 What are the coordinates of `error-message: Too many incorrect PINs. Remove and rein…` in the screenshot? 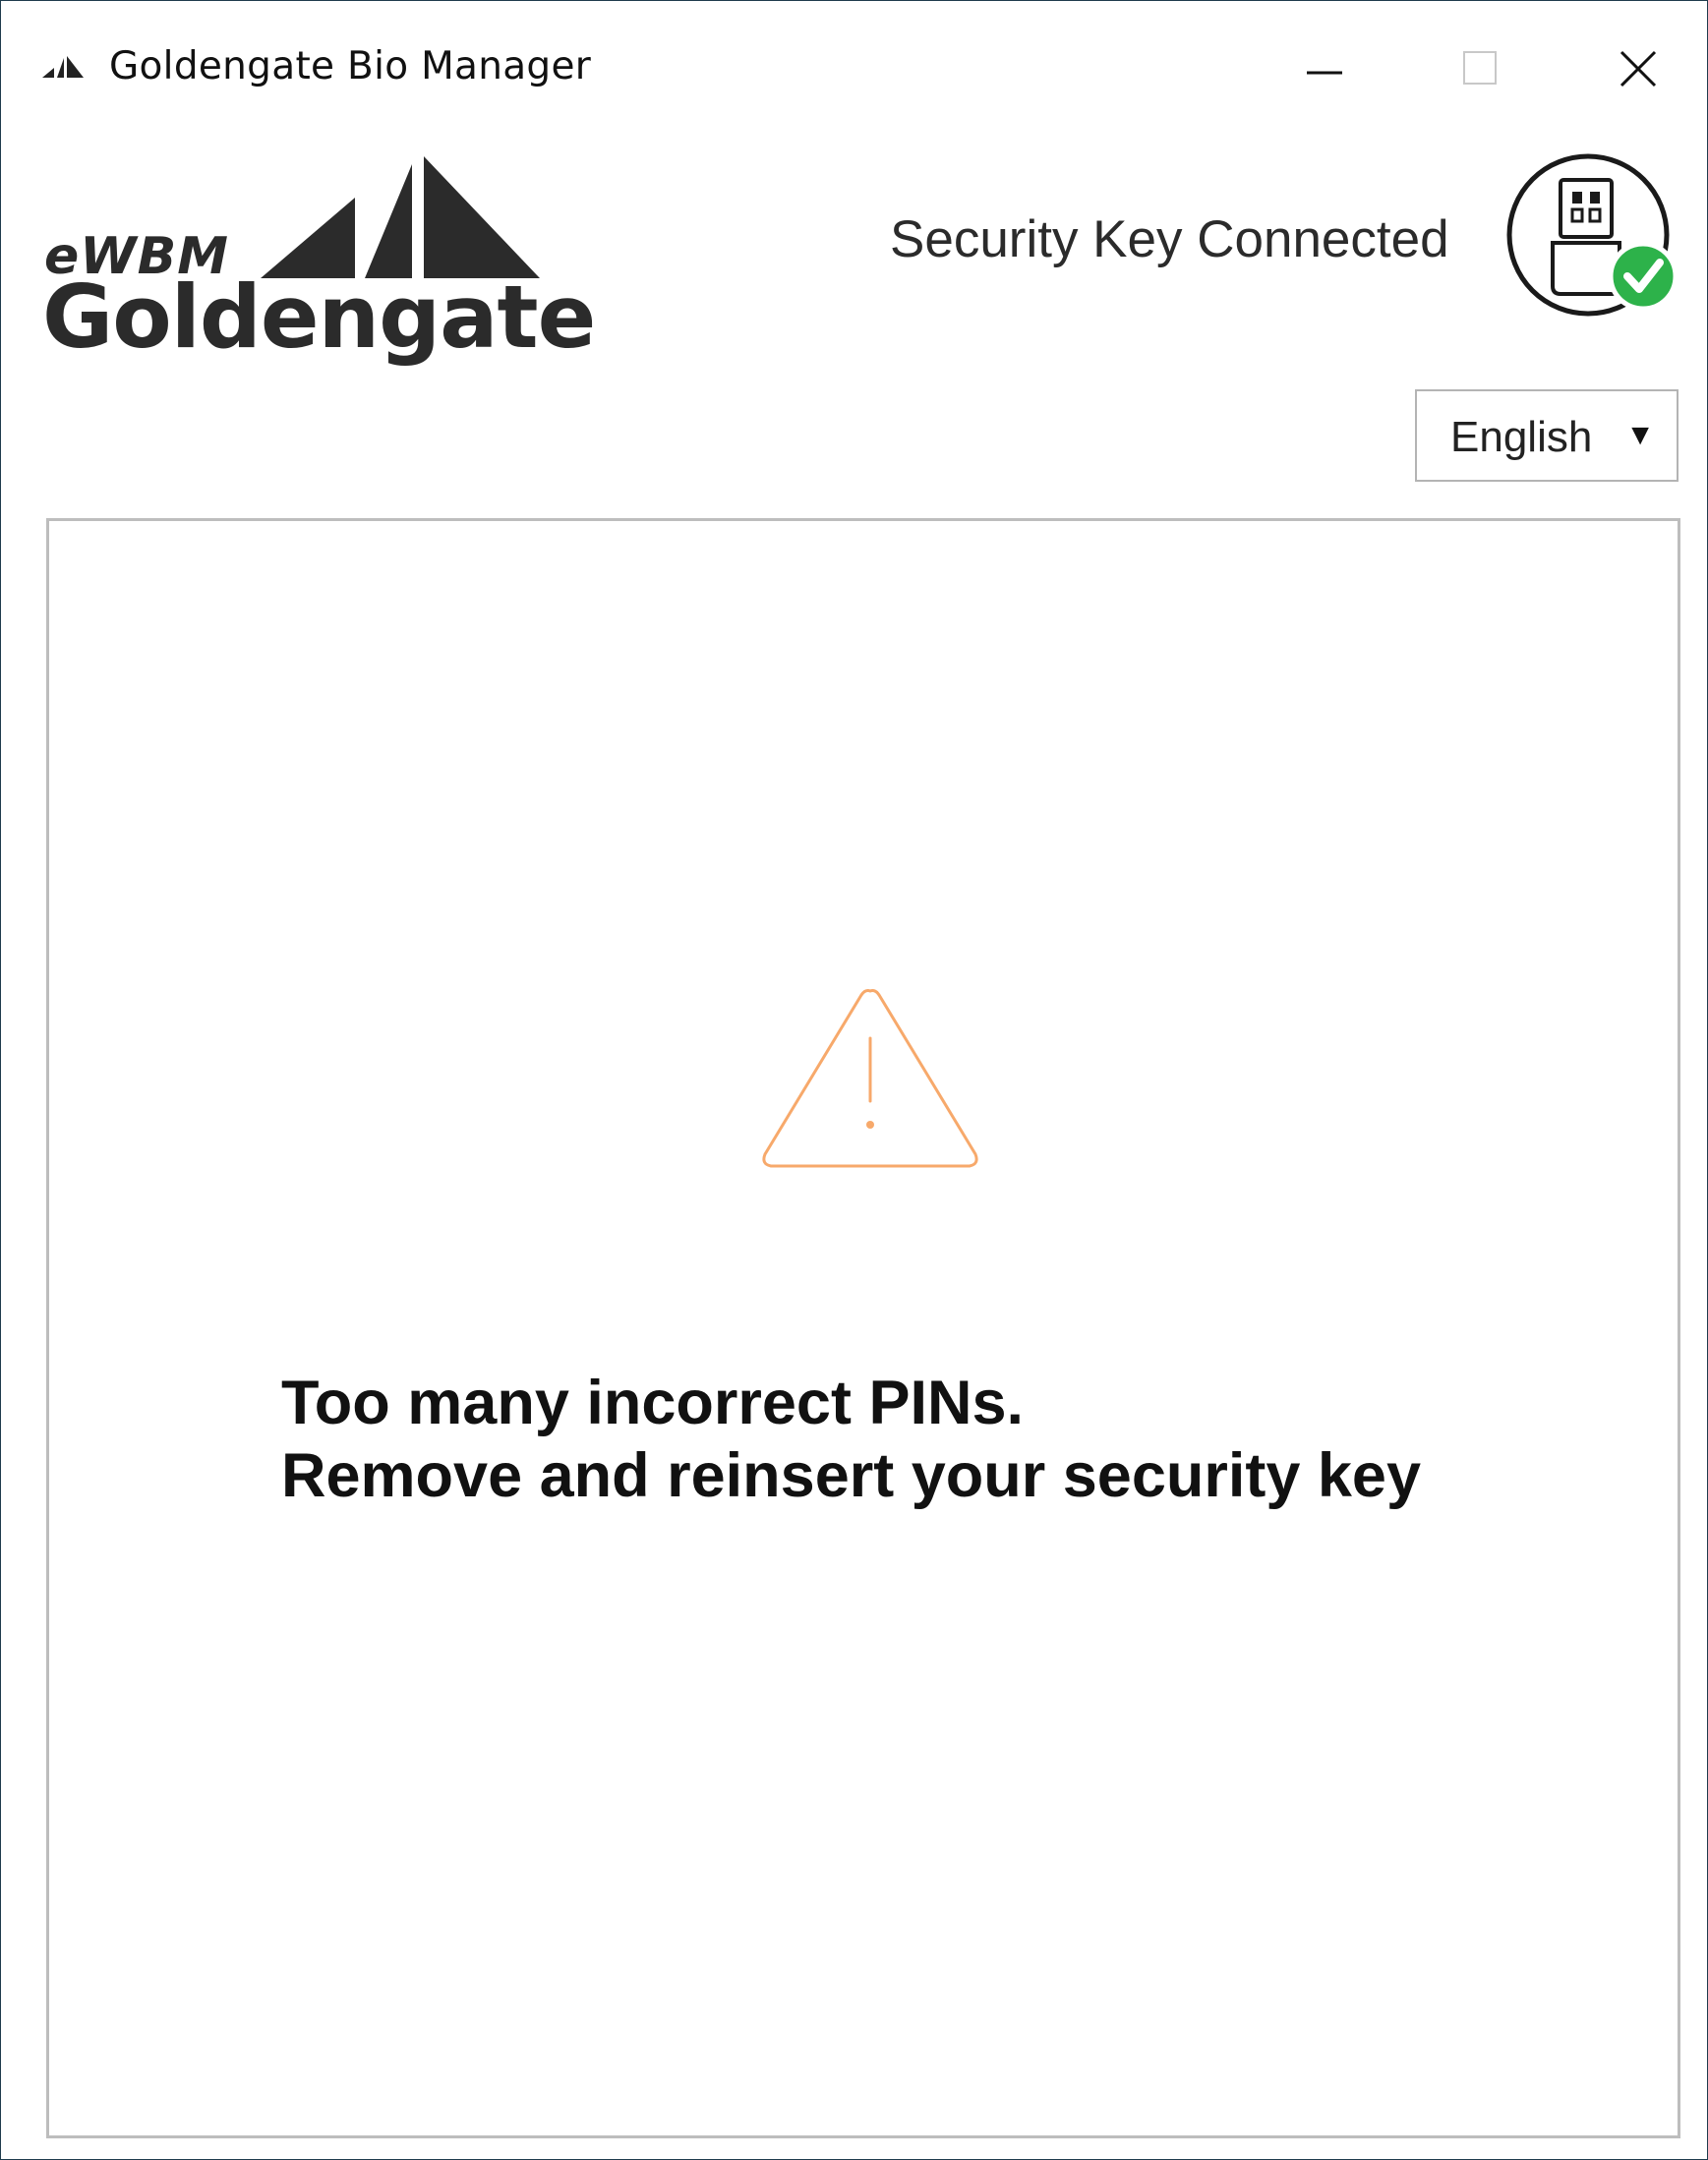 It's located at (851, 1440).